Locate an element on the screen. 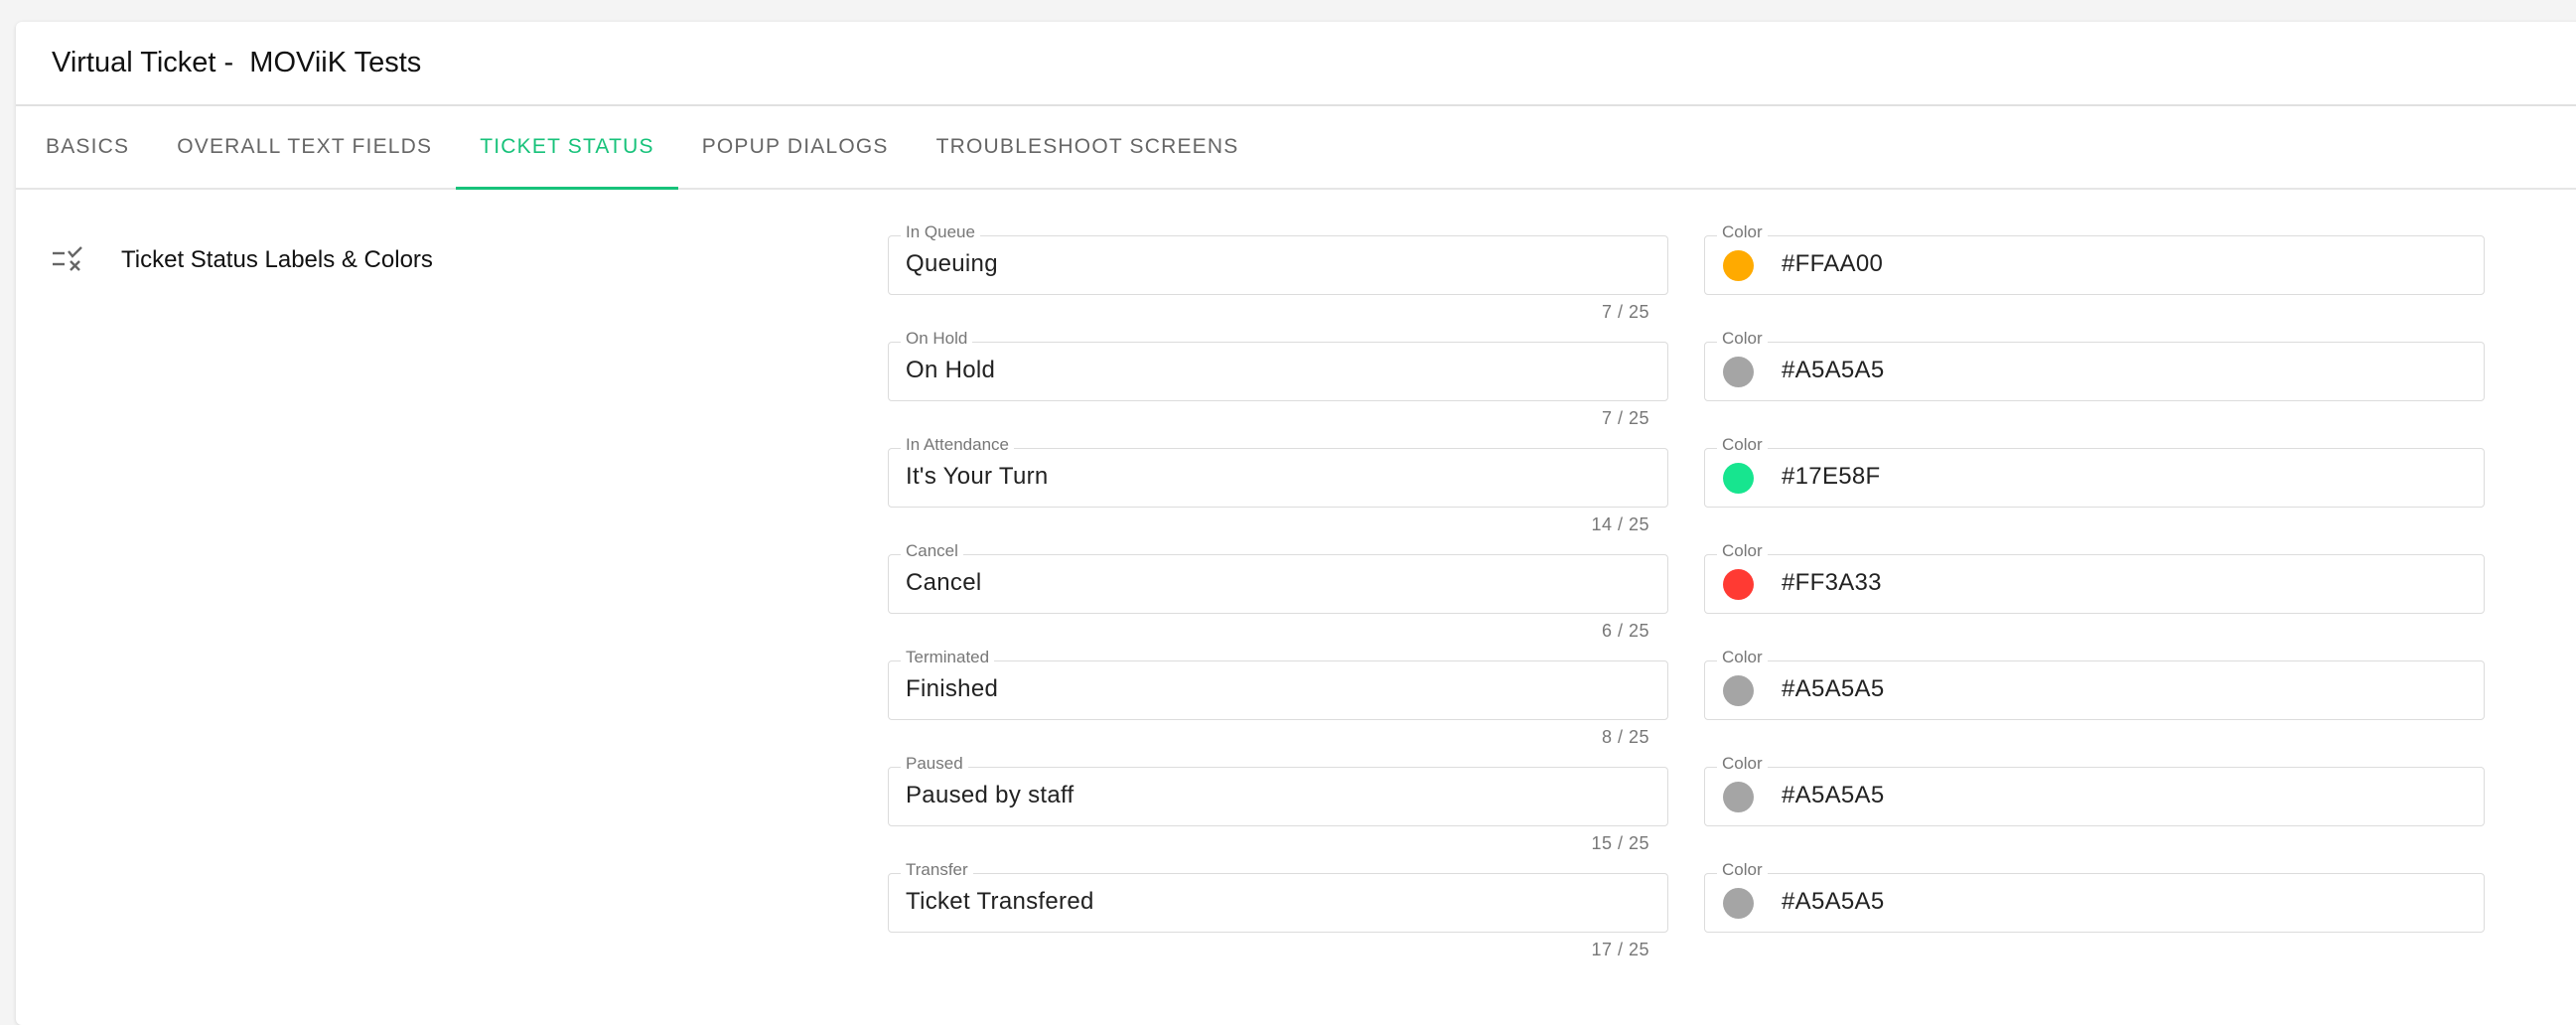 This screenshot has width=2576, height=1025. terminated-color-field: Color #A5A5A5 is located at coordinates (2094, 684).